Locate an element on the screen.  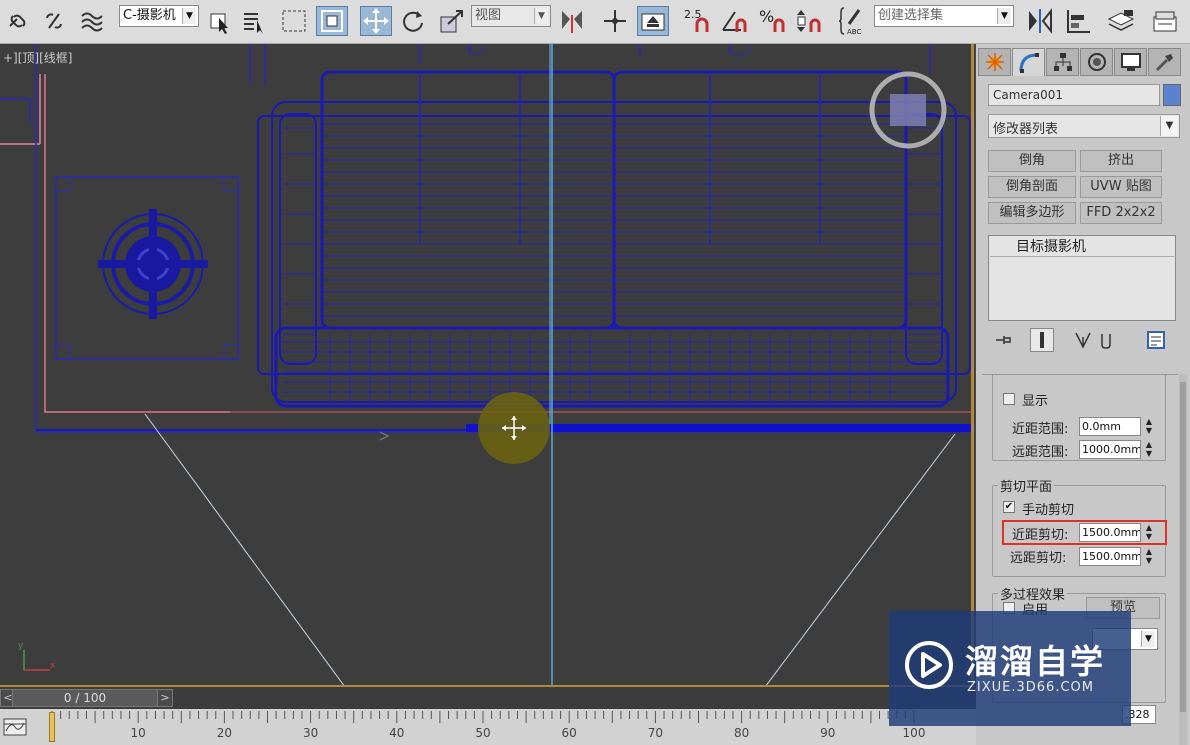
named-selection-value: 创建选择集 is located at coordinates (911, 15).